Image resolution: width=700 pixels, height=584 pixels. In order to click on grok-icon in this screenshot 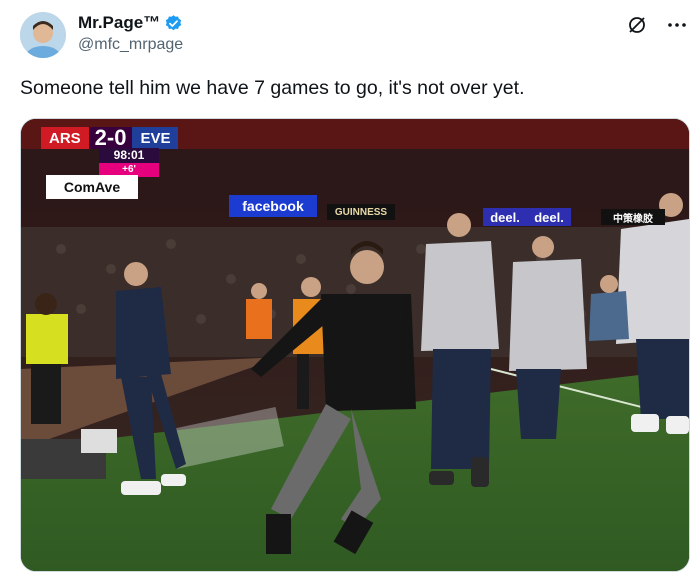, I will do `click(637, 25)`.